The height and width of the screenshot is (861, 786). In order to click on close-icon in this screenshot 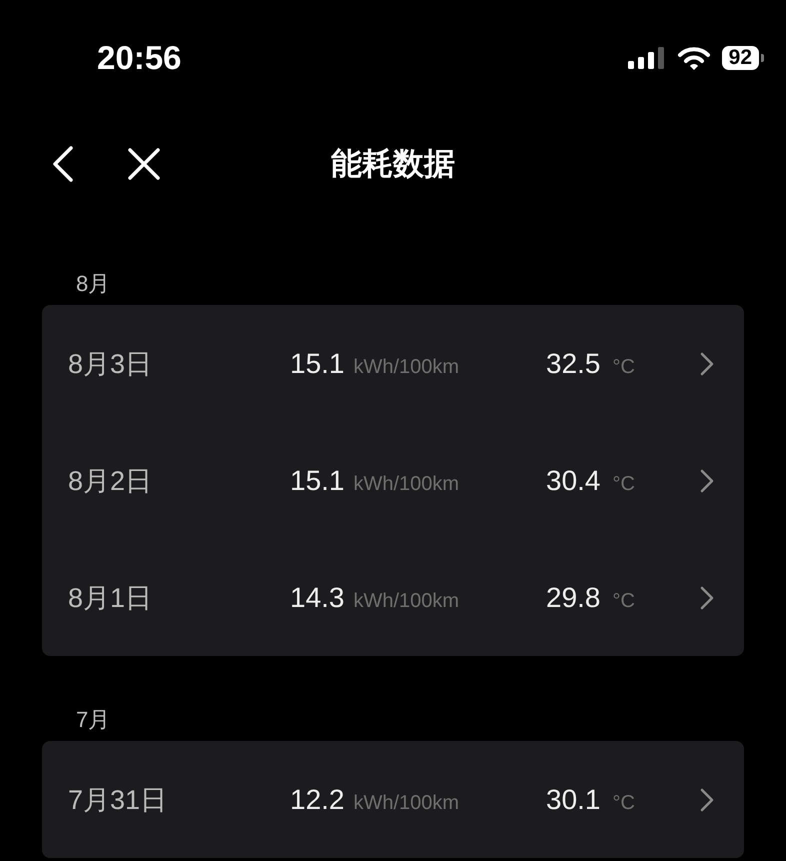, I will do `click(144, 164)`.